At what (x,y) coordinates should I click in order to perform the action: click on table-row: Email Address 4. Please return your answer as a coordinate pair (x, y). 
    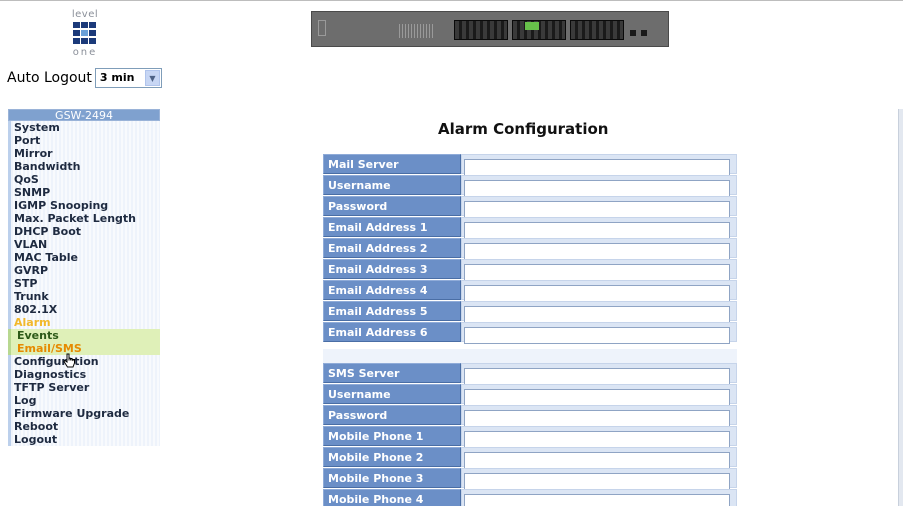
    Looking at the image, I should click on (530, 291).